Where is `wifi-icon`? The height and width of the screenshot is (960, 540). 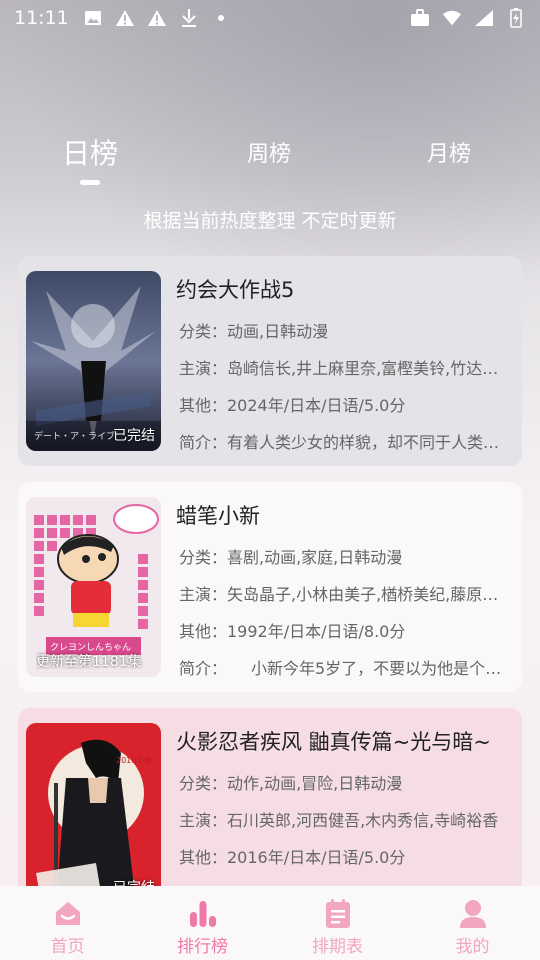 wifi-icon is located at coordinates (452, 18).